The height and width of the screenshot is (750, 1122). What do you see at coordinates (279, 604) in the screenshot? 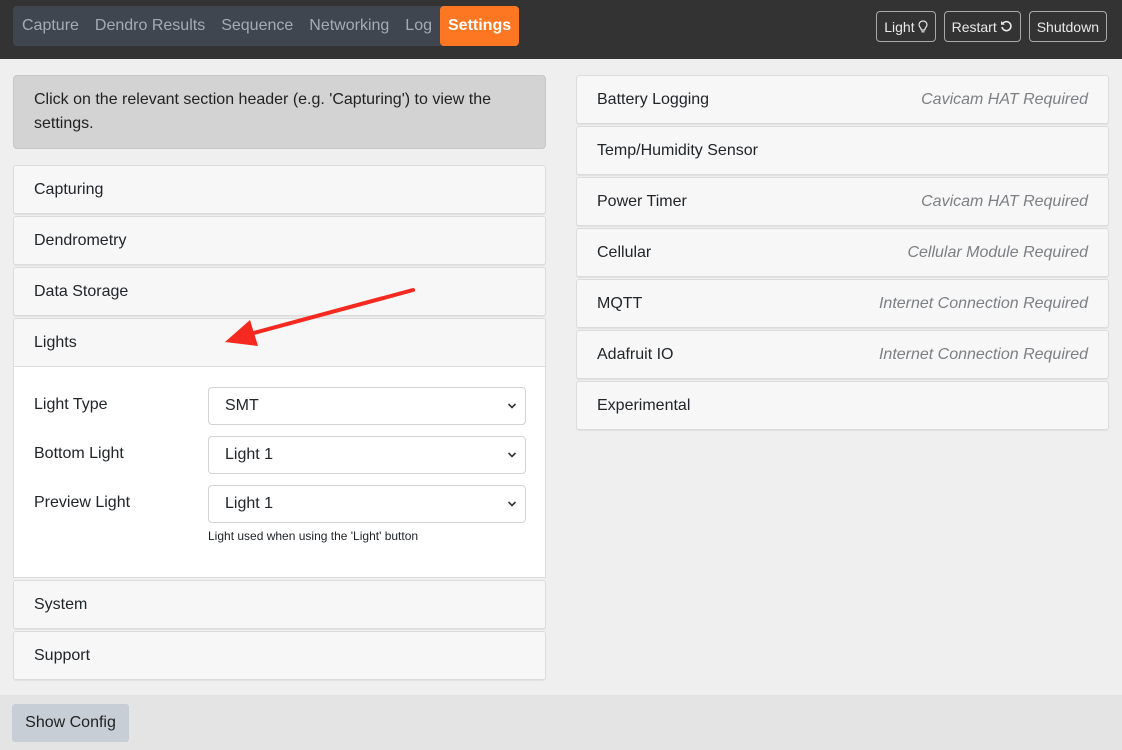
I see `section-system: System` at bounding box center [279, 604].